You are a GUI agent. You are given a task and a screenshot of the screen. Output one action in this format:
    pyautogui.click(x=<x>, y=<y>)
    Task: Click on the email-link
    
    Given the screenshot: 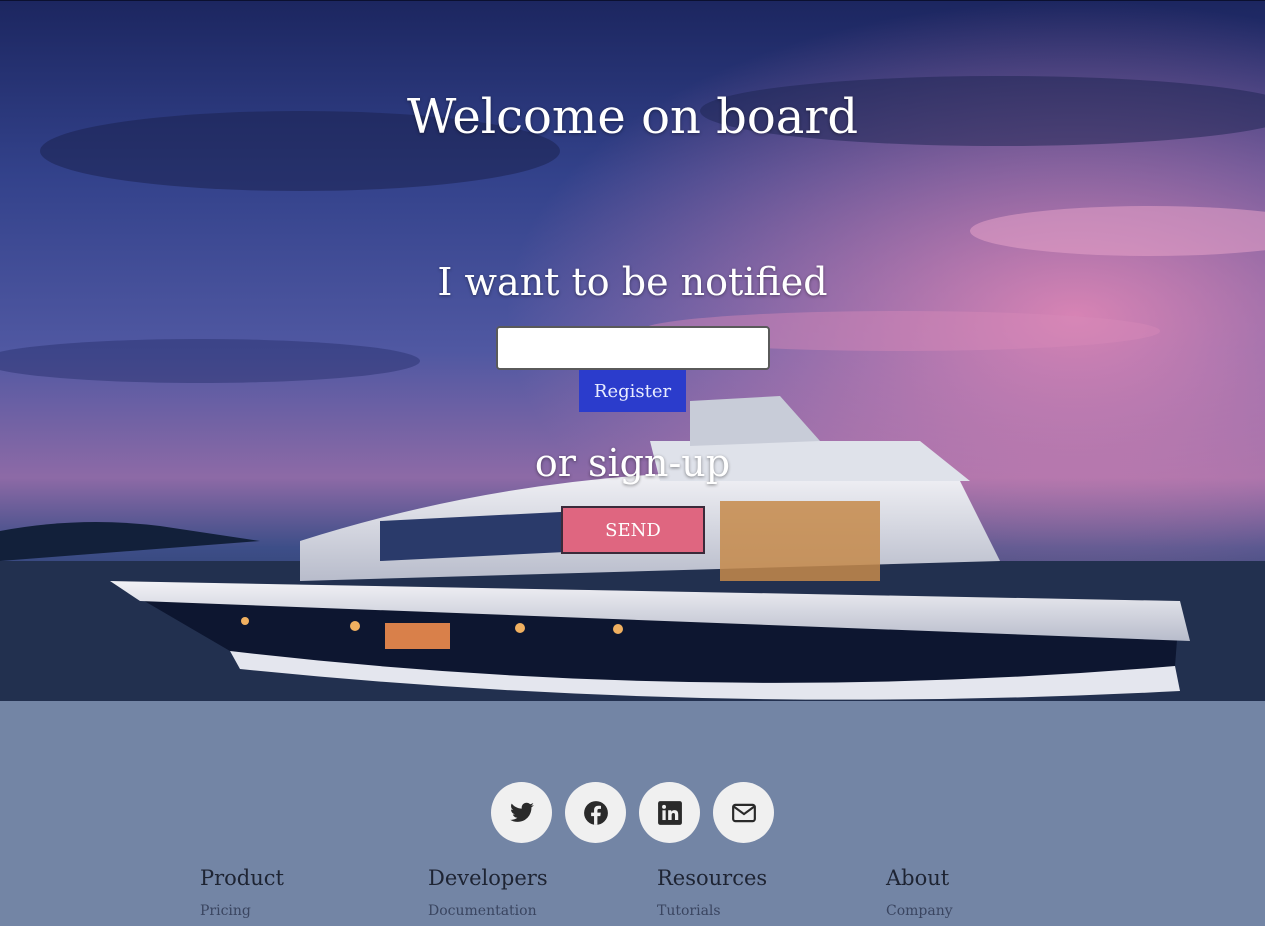 What is the action you would take?
    pyautogui.click(x=743, y=812)
    